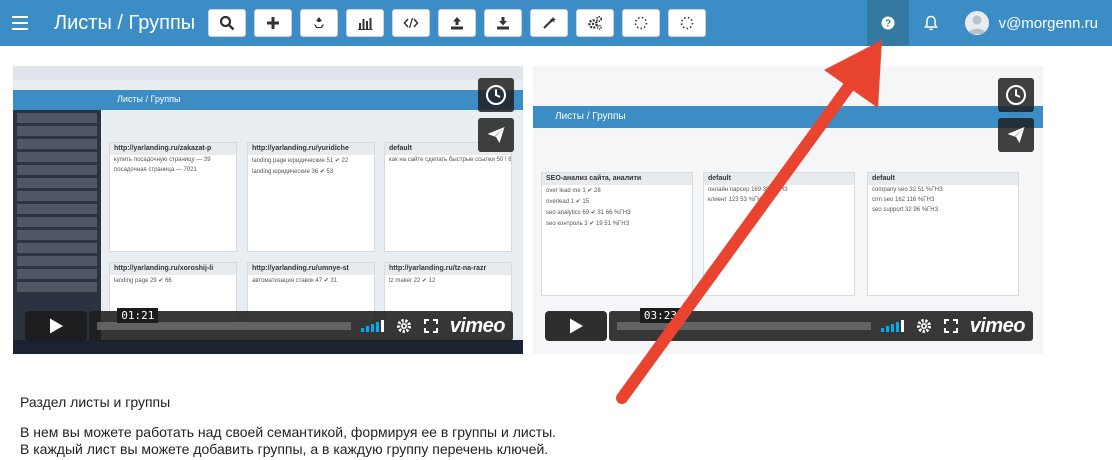  I want to click on upload-button, so click(457, 23).